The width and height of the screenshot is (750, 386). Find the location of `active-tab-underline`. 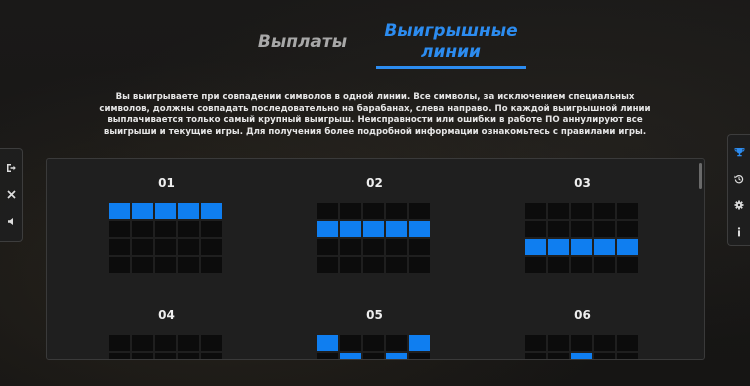

active-tab-underline is located at coordinates (451, 67).